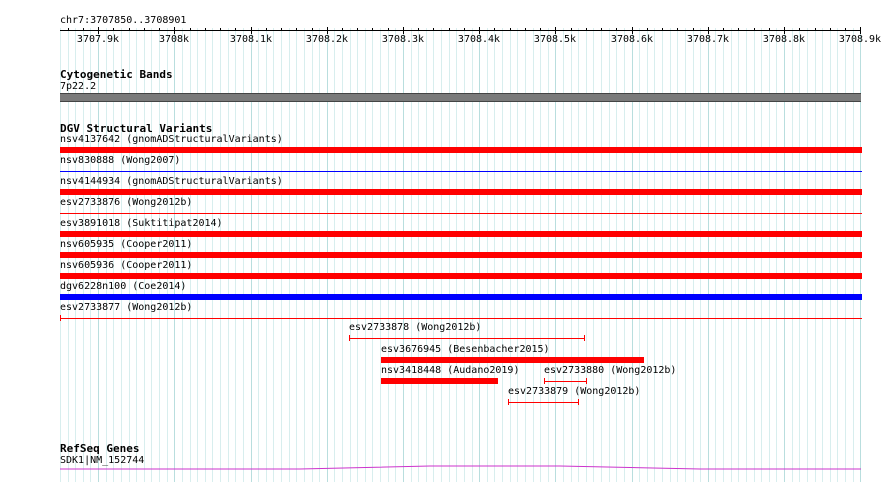  I want to click on ruler-axis, so click(460, 30).